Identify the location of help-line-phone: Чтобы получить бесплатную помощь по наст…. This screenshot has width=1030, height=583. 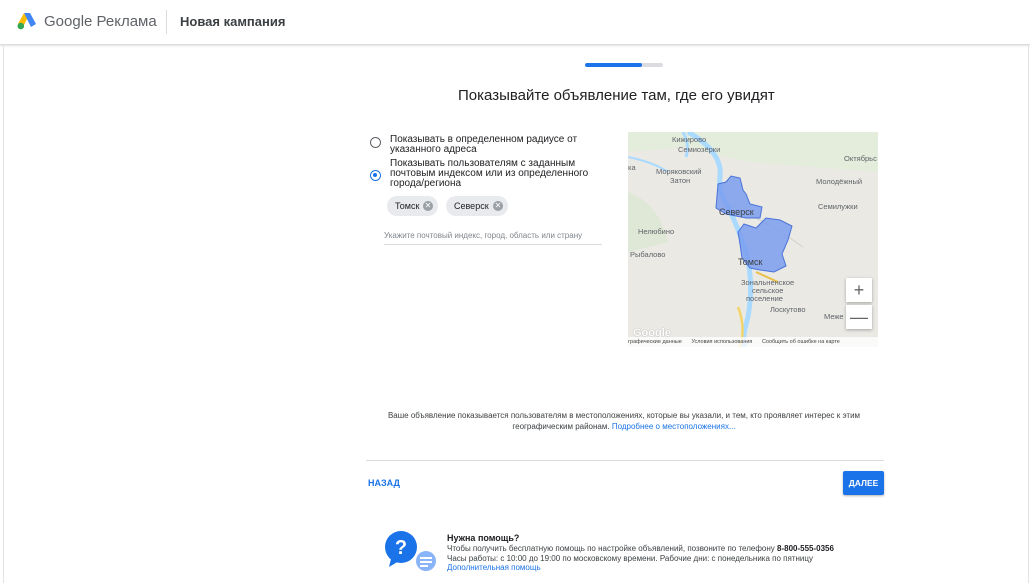
(640, 548).